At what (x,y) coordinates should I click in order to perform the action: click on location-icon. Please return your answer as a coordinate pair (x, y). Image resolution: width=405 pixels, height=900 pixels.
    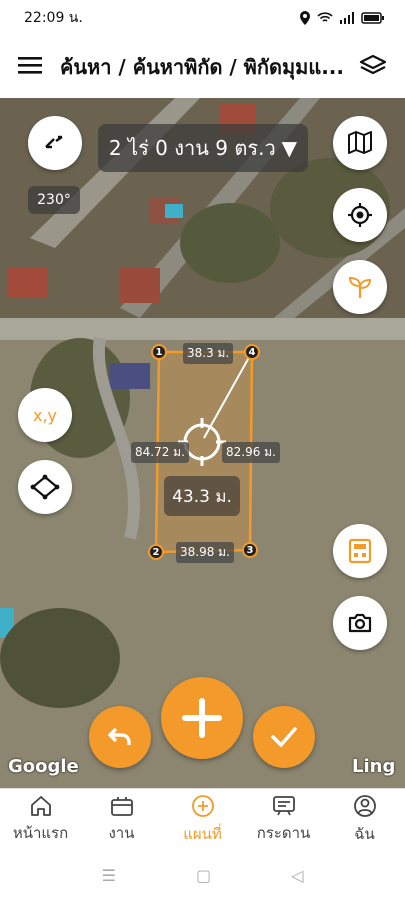
    Looking at the image, I should click on (305, 18).